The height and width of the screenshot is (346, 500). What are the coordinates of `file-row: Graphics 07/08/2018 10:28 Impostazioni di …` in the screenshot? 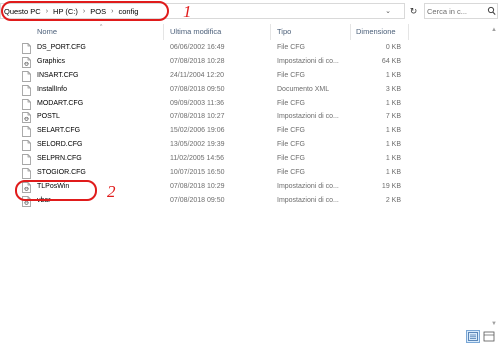 It's located at (240, 63).